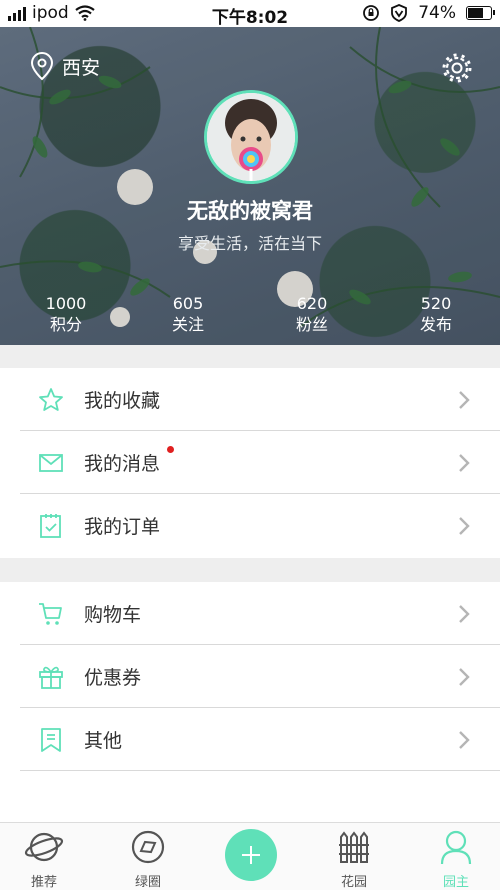  Describe the element at coordinates (250, 613) in the screenshot. I see `menu-item-cart: 购物车` at that location.